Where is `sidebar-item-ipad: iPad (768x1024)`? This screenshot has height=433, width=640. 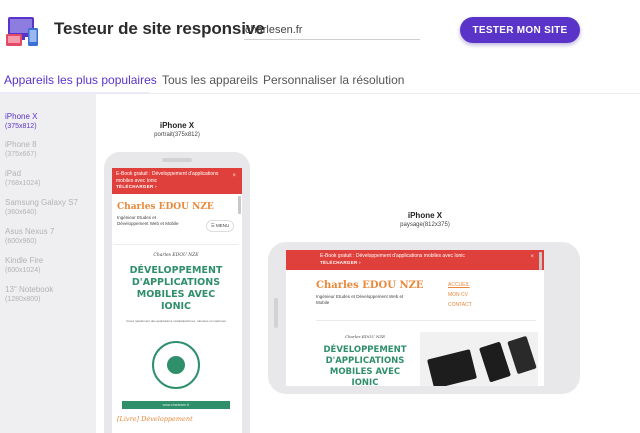
sidebar-item-ipad: iPad (768x1024) is located at coordinates (22, 179).